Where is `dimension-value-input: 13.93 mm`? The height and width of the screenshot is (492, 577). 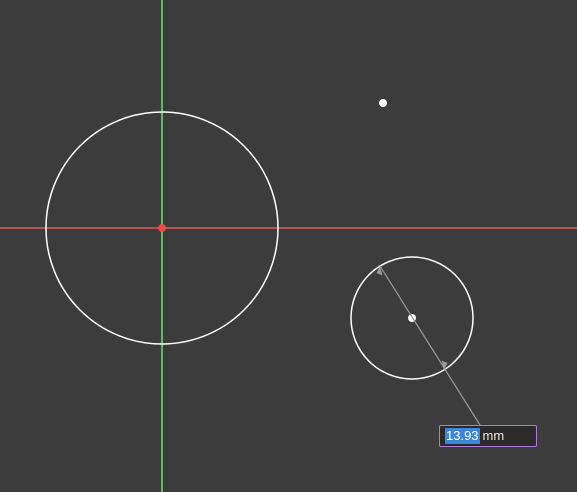
dimension-value-input: 13.93 mm is located at coordinates (488, 436).